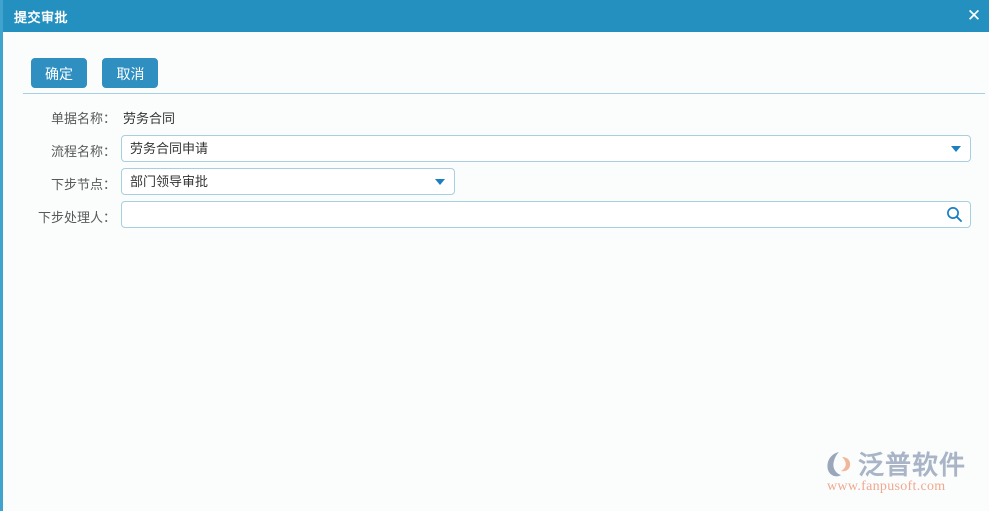 The height and width of the screenshot is (511, 989). Describe the element at coordinates (954, 214) in the screenshot. I see `search-icon` at that location.